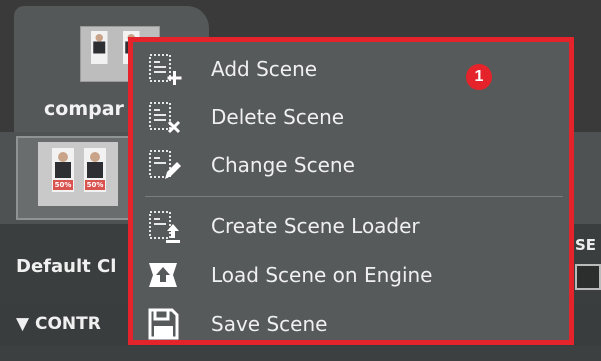 The width and height of the screenshot is (601, 361). What do you see at coordinates (164, 227) in the screenshot?
I see `create-scene-loader-icon` at bounding box center [164, 227].